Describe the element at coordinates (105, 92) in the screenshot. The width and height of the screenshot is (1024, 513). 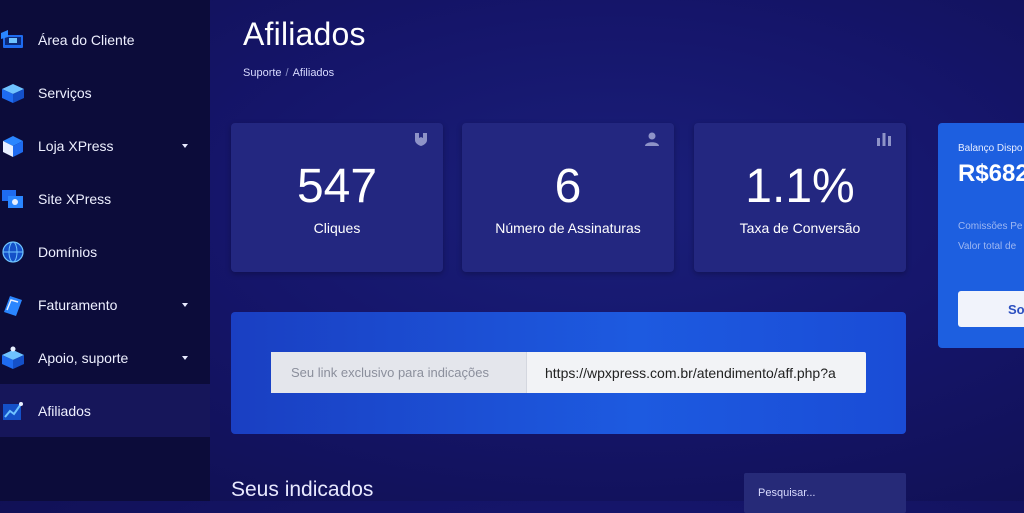
I see `sidebar-item-servicos: Serviços` at that location.